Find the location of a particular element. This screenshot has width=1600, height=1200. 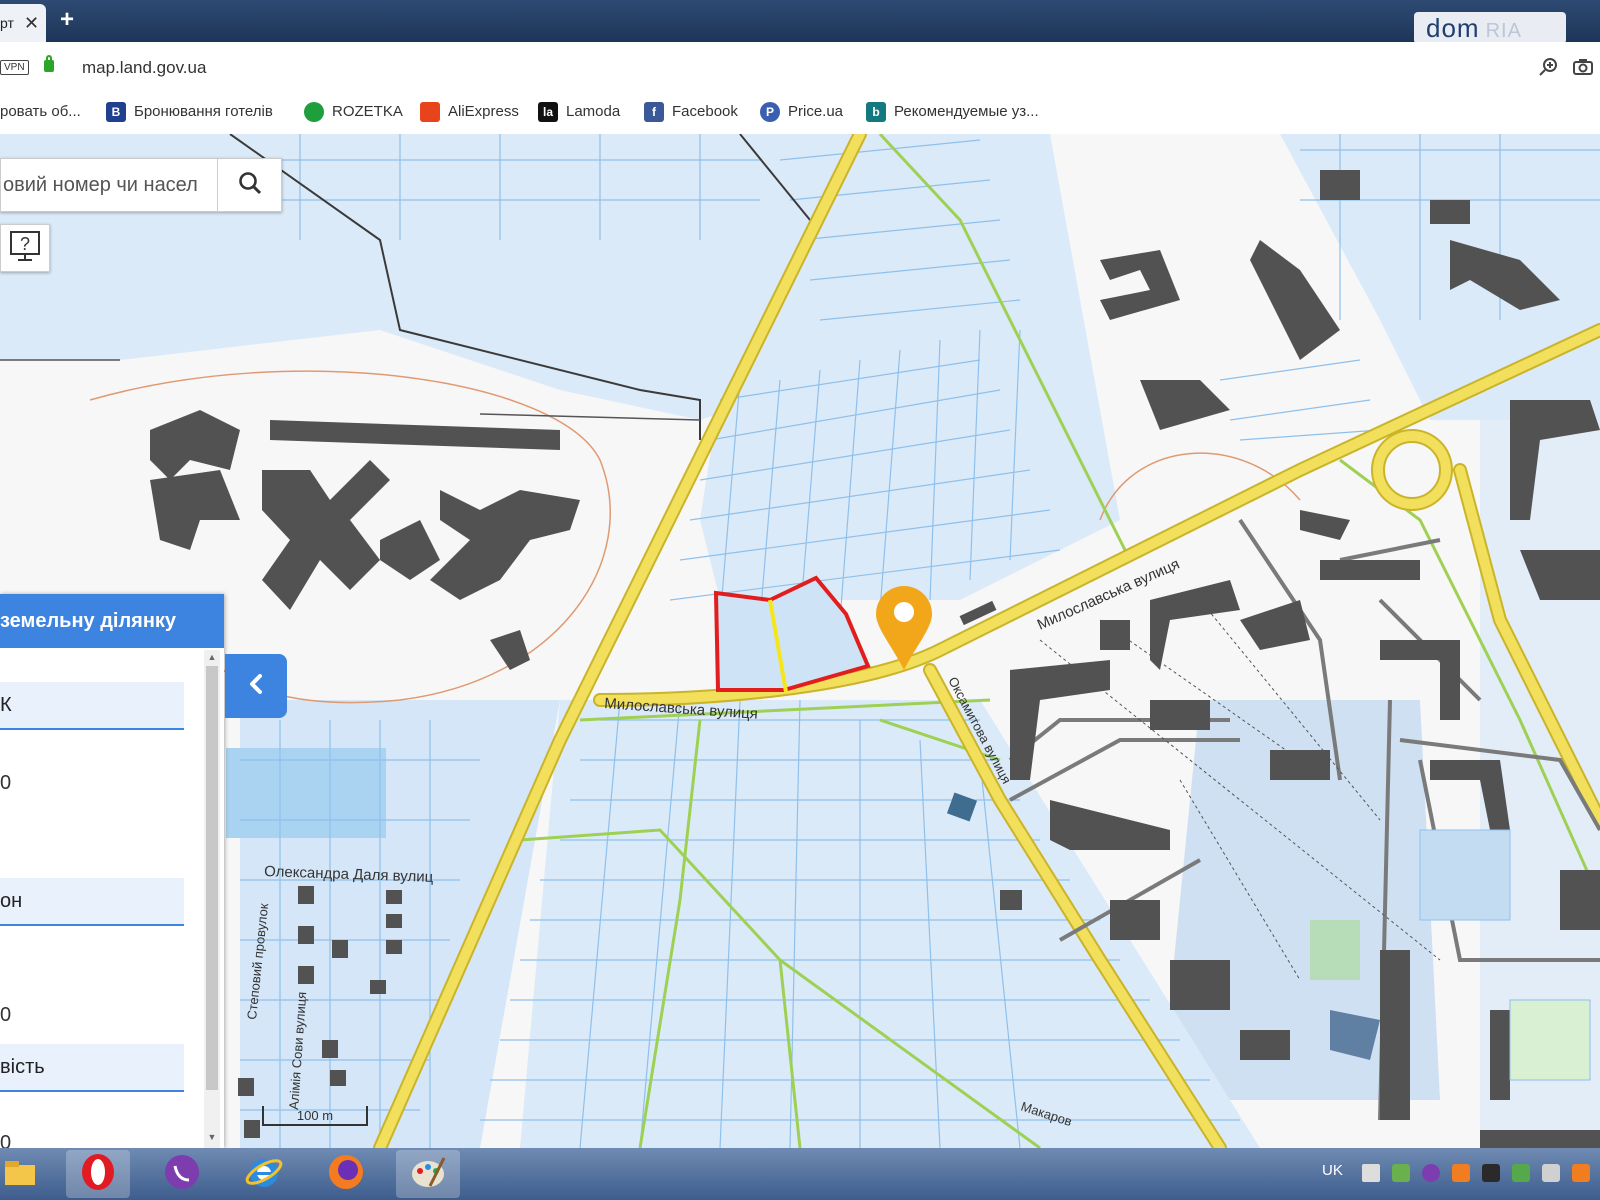

search-box is located at coordinates (141, 185).